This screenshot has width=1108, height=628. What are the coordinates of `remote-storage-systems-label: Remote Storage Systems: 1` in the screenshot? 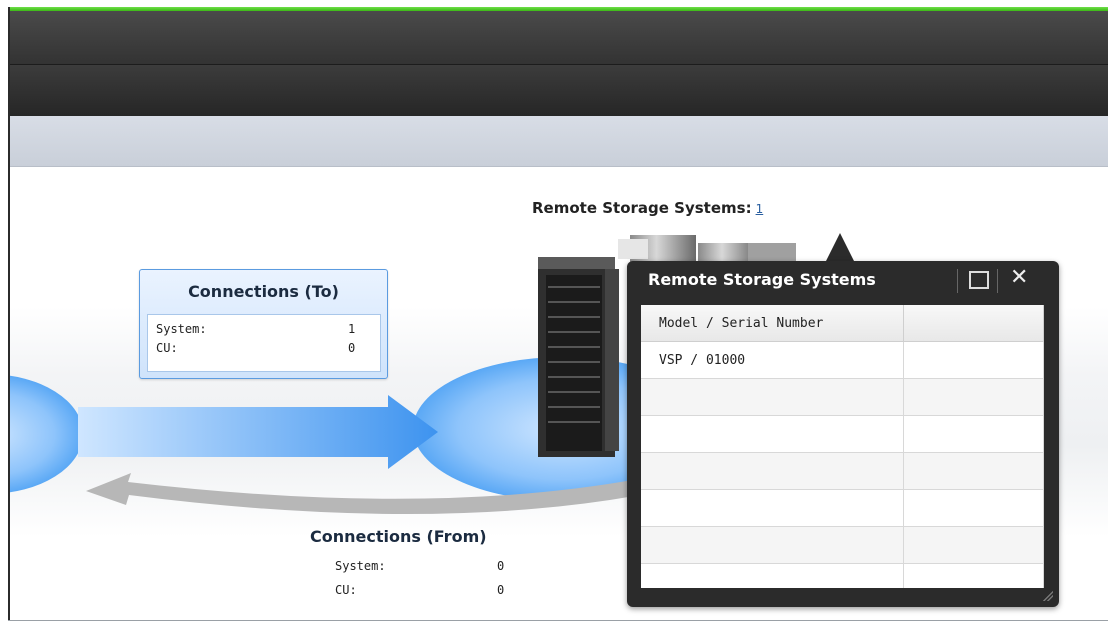 It's located at (647, 208).